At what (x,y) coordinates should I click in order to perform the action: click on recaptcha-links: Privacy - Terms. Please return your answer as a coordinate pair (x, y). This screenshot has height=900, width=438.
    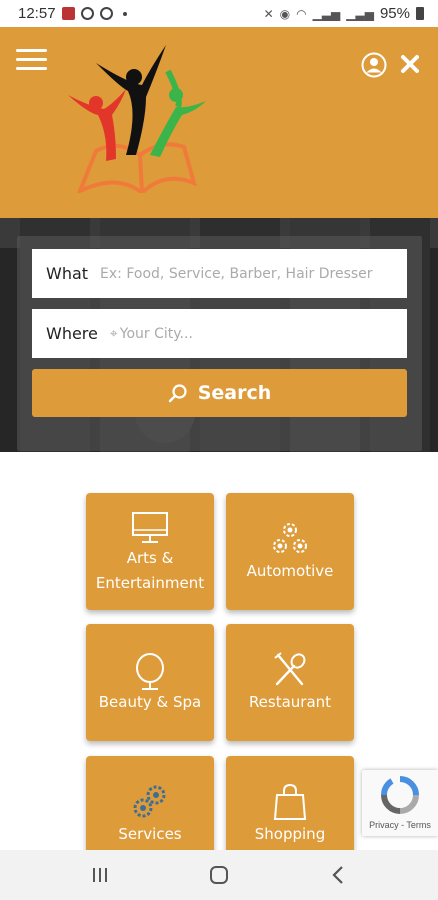
    Looking at the image, I should click on (400, 825).